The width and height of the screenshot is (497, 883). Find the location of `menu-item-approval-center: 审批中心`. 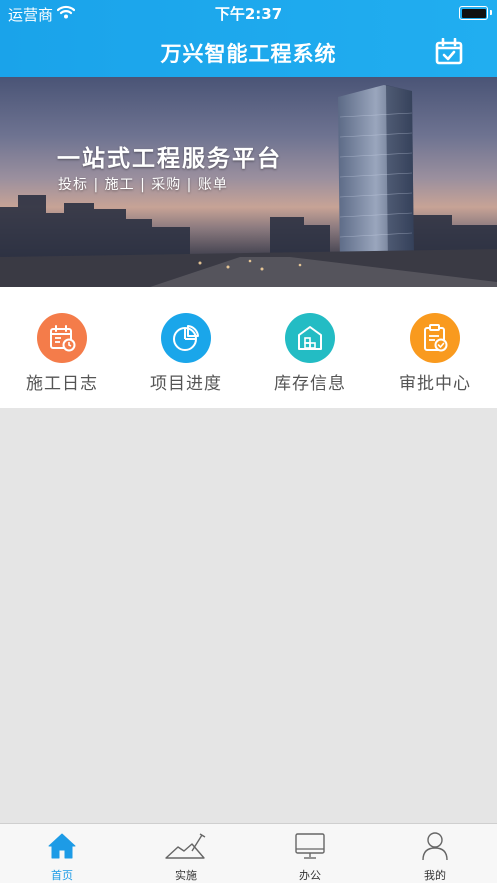

menu-item-approval-center: 审批中心 is located at coordinates (435, 353).